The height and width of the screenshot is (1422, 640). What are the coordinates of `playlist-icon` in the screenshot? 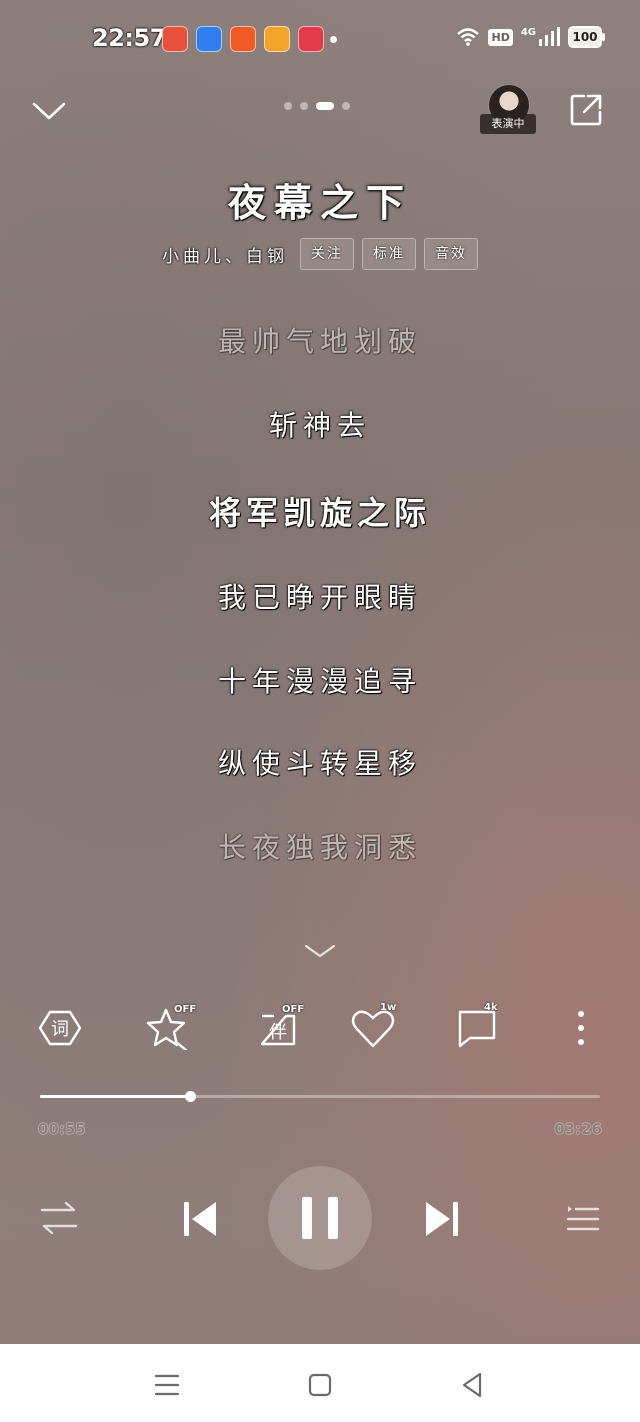 It's located at (583, 1218).